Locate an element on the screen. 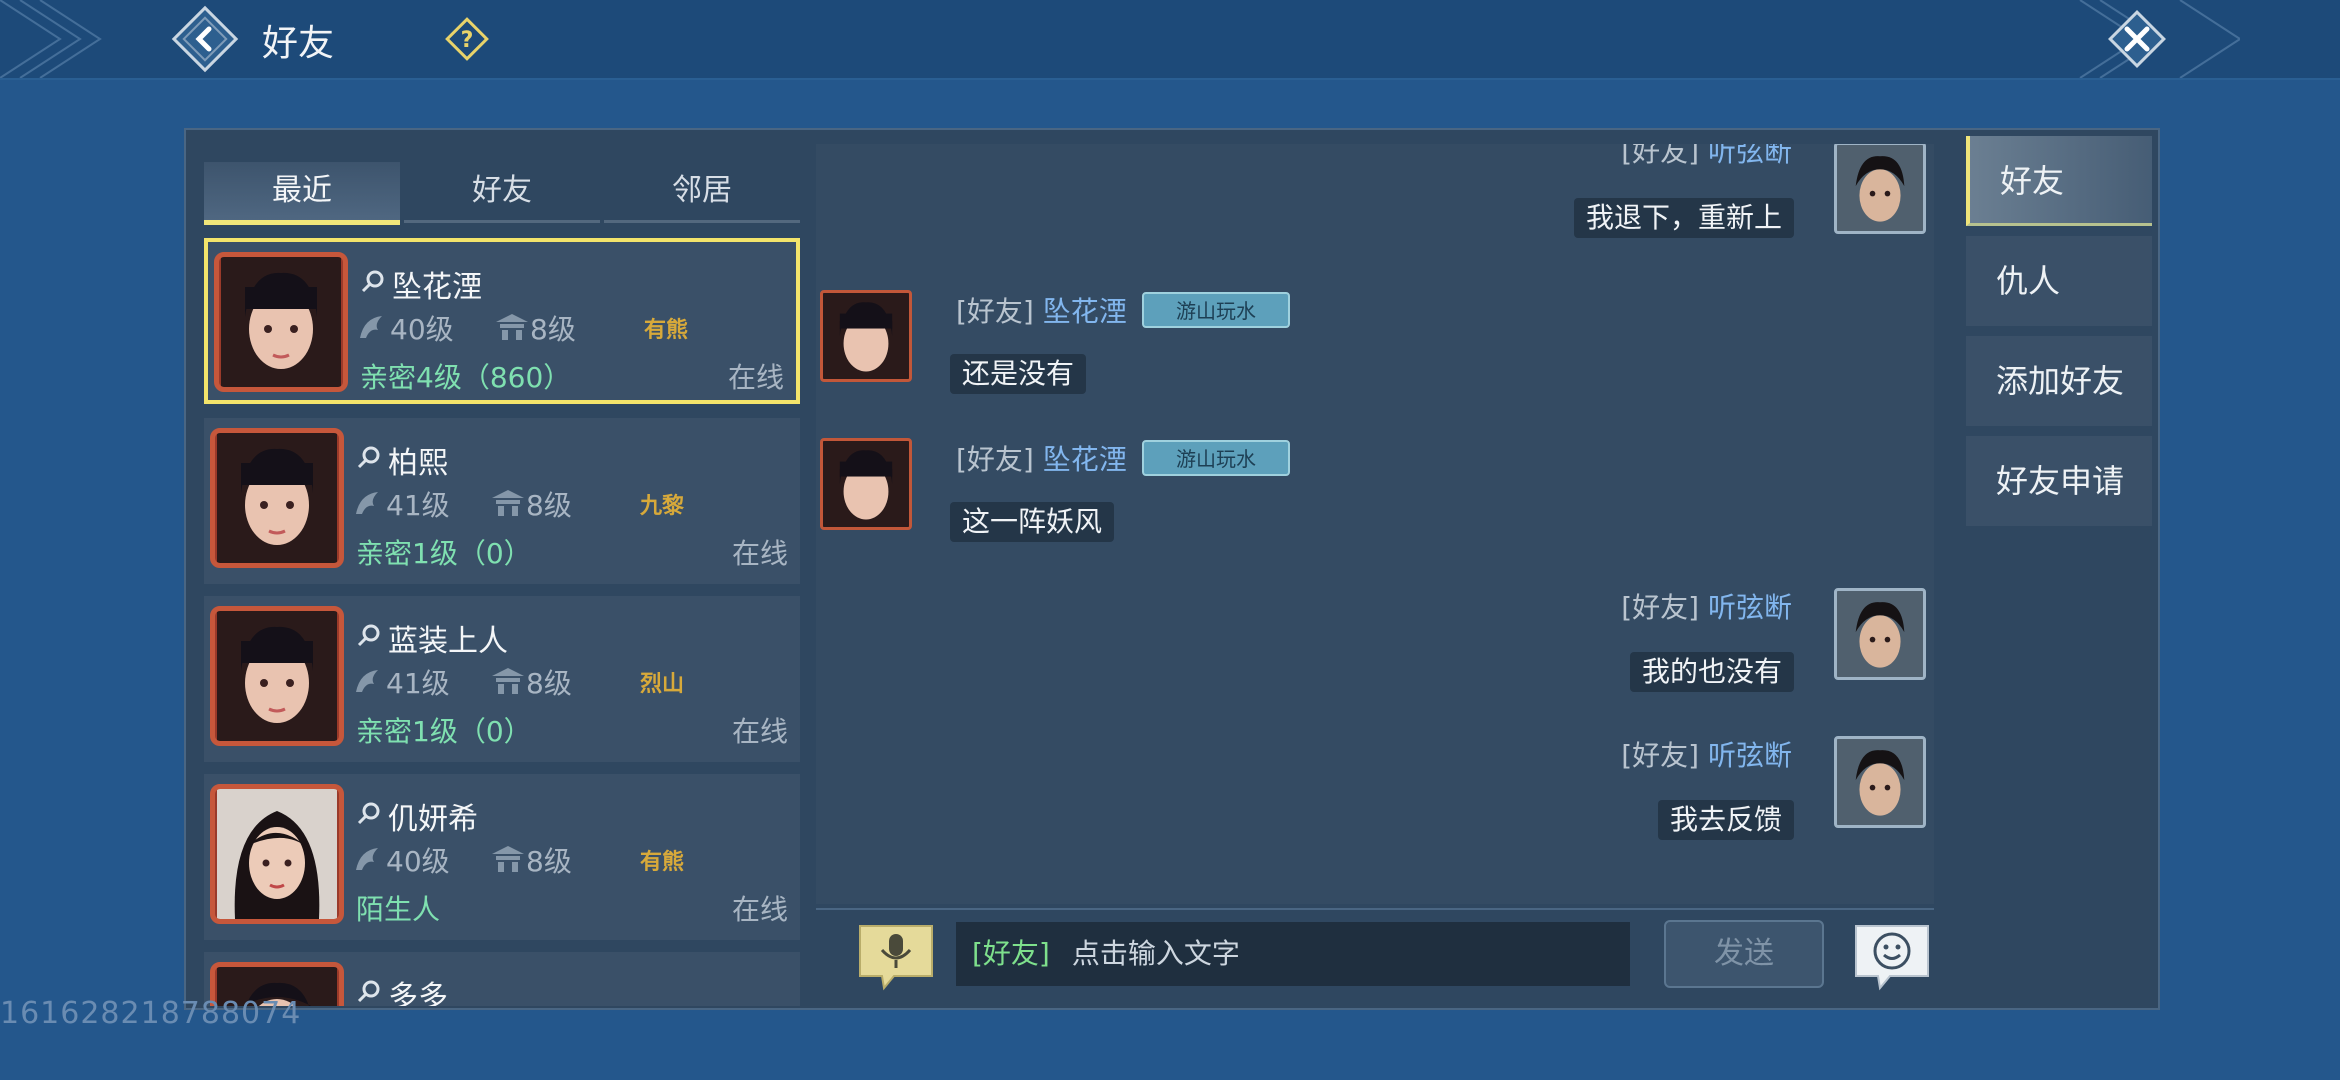 This screenshot has height=1080, width=2340. message-bubble: 这一阵妖风 is located at coordinates (1032, 522).